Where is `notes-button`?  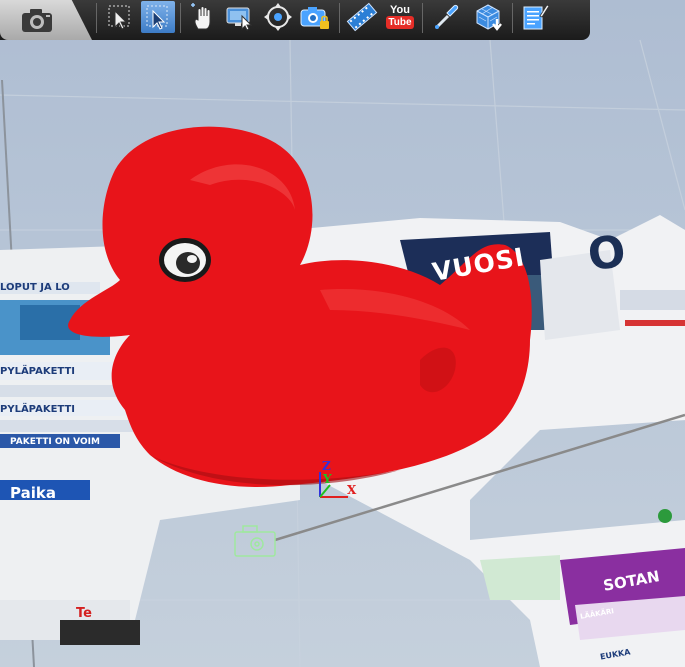
notes-button is located at coordinates (535, 17).